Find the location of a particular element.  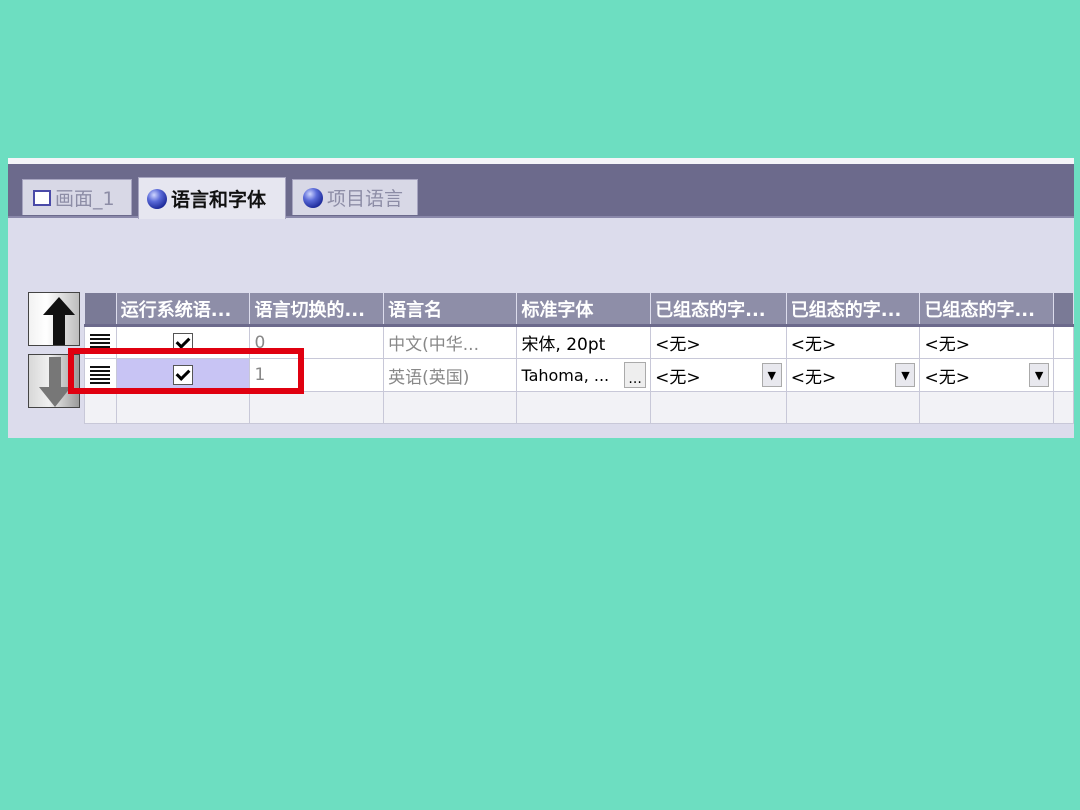

configured-font-1-cell: <无> ▼ is located at coordinates (718, 375).